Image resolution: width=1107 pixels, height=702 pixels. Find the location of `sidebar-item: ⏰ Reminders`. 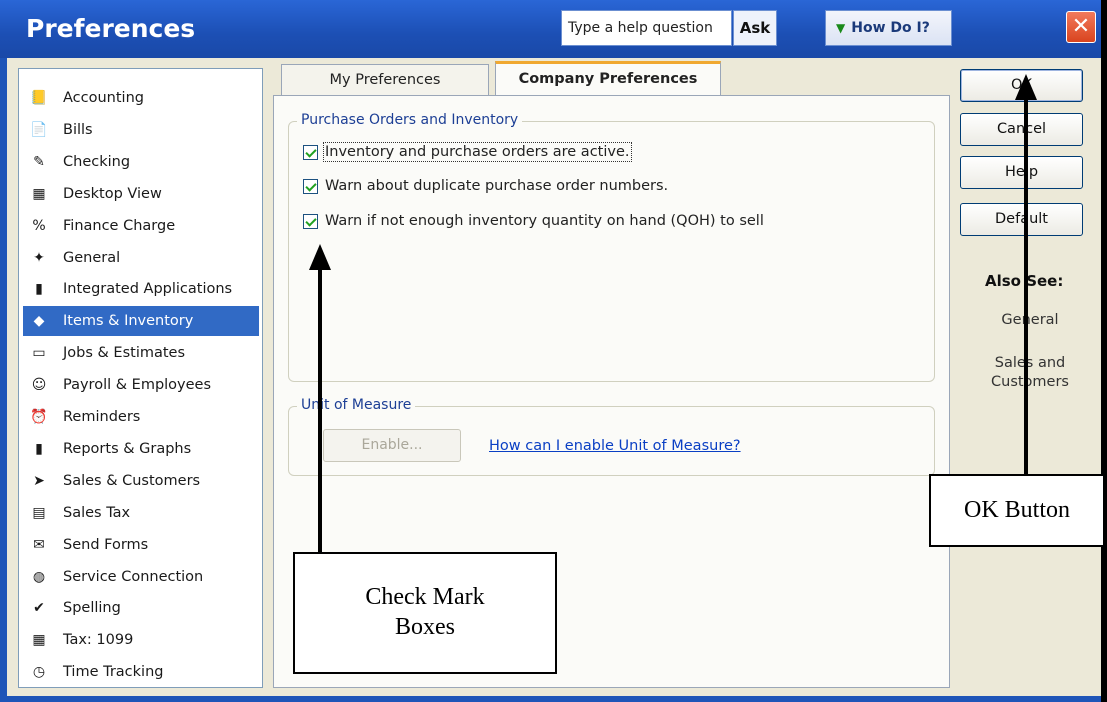

sidebar-item: ⏰ Reminders is located at coordinates (141, 417).